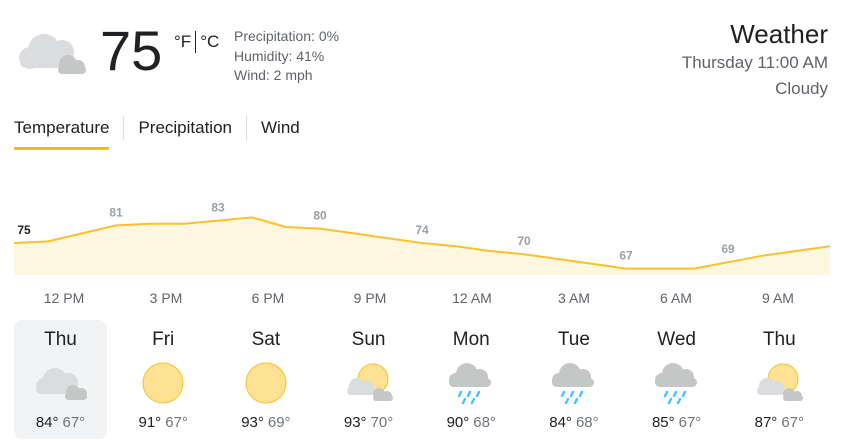  I want to click on day-name: Sat, so click(266, 339).